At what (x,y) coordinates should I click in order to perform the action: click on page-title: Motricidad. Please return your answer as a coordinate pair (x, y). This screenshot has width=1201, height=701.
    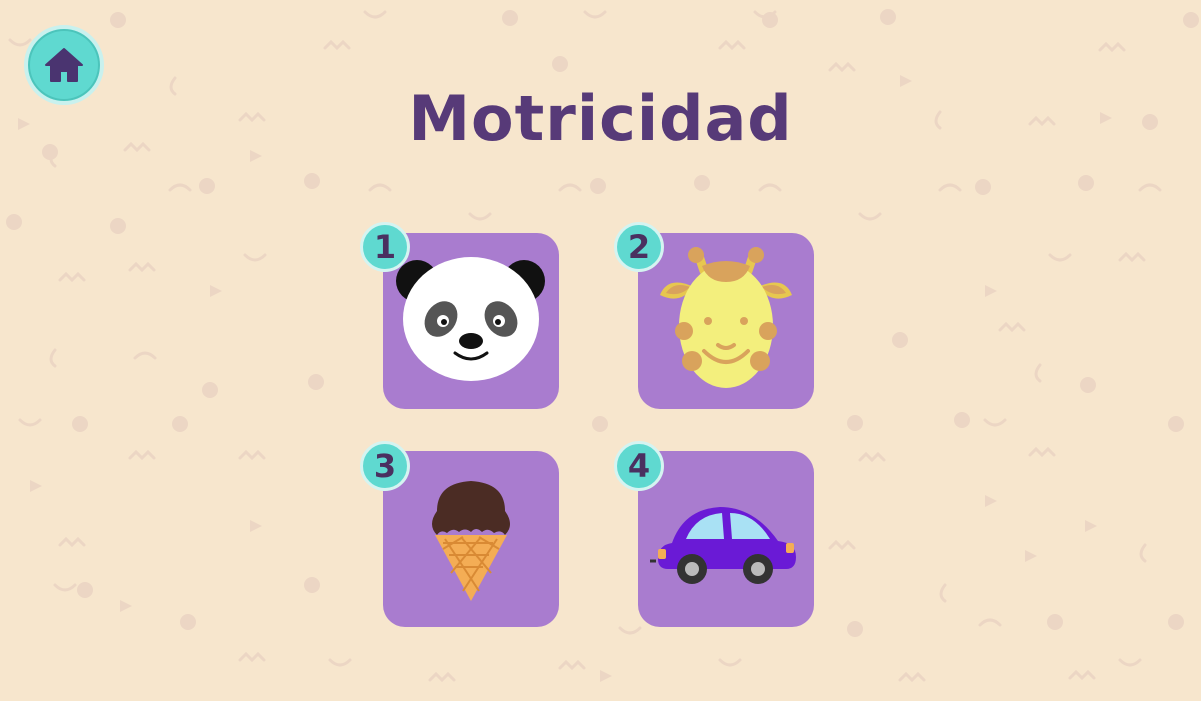
    Looking at the image, I should click on (600, 118).